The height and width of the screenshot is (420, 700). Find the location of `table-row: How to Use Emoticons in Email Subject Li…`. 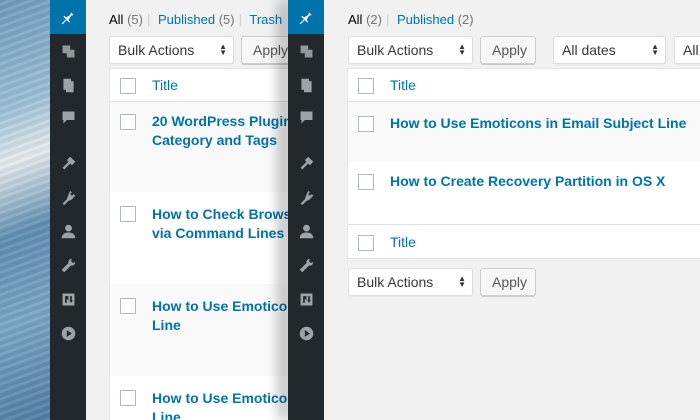

table-row: How to Use Emoticons in Email Subject Li… is located at coordinates (524, 132).